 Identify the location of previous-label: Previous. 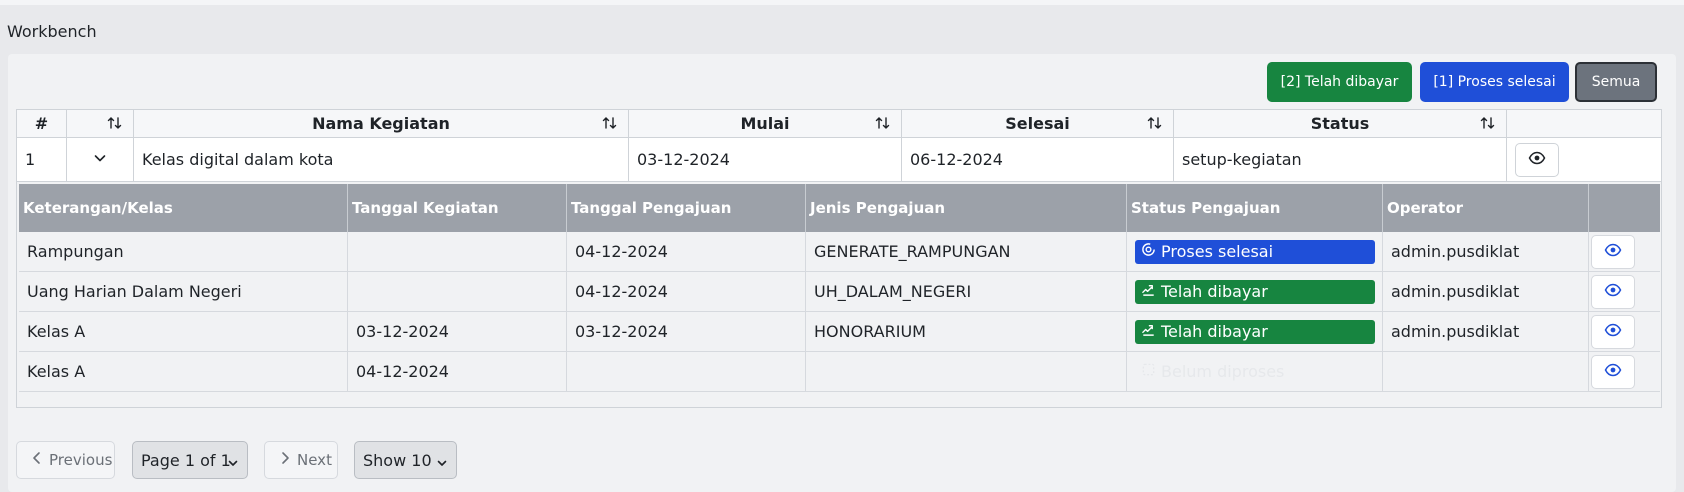
(81, 460).